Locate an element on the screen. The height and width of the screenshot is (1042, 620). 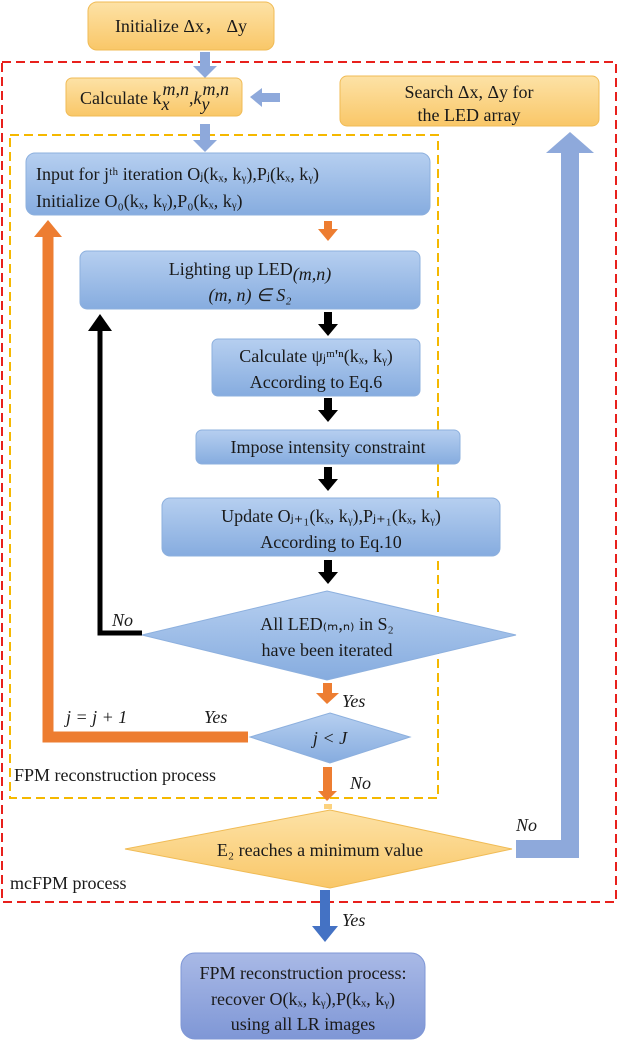
arrow-e2-to-final is located at coordinates (325, 916).